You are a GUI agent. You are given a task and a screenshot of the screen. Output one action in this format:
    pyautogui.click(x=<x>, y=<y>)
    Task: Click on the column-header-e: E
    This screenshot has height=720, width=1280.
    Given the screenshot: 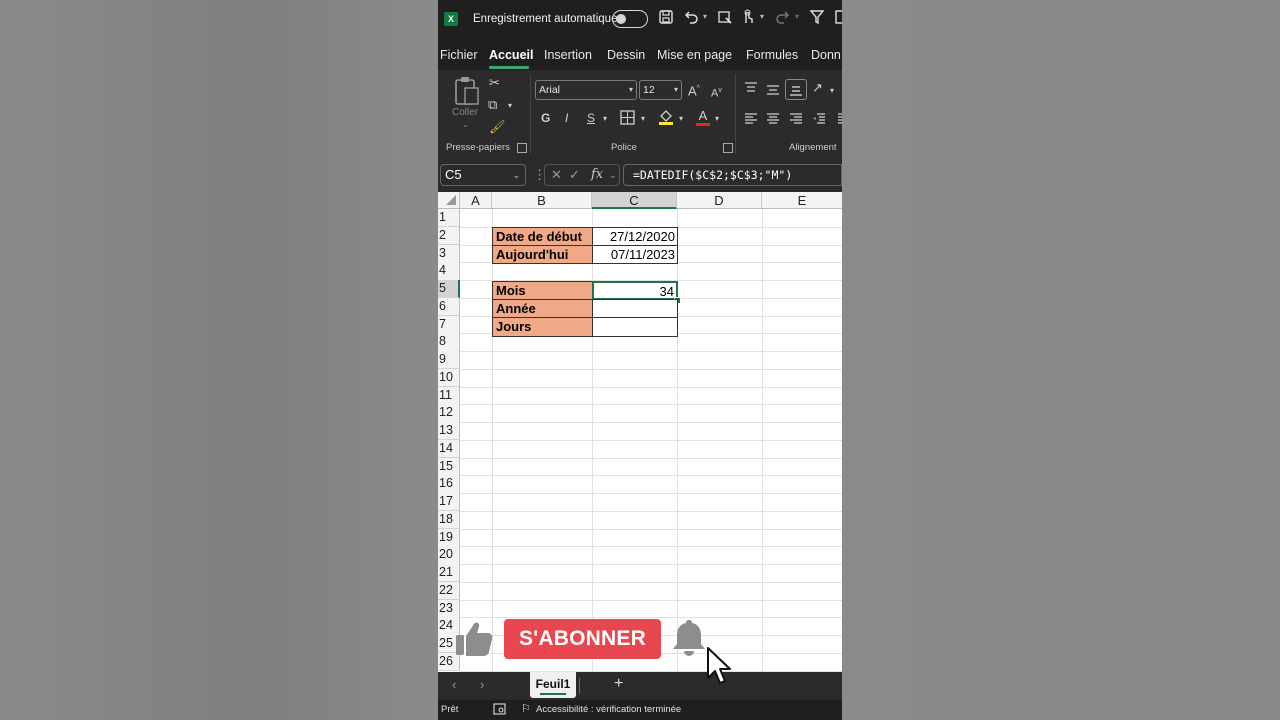 What is the action you would take?
    pyautogui.click(x=802, y=200)
    